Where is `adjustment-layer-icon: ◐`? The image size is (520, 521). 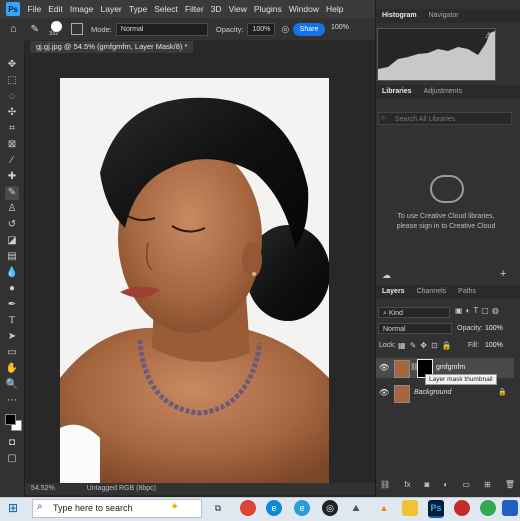
adjustment-layer-icon: ◐ is located at coordinates (445, 484).